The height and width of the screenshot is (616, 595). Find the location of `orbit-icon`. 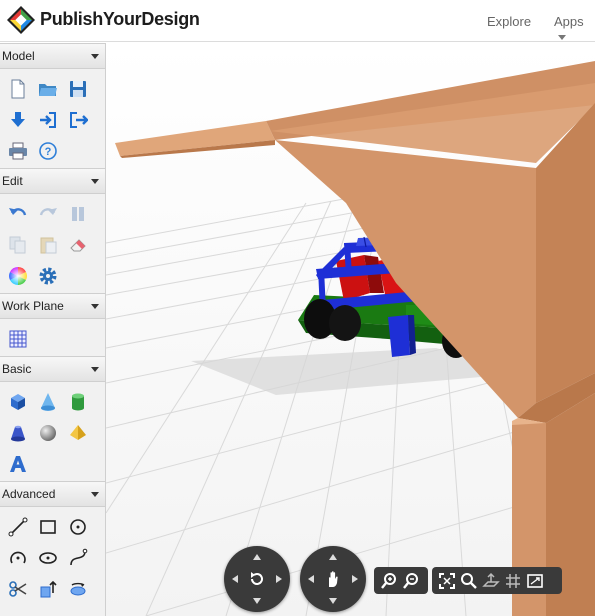

orbit-icon is located at coordinates (257, 578).